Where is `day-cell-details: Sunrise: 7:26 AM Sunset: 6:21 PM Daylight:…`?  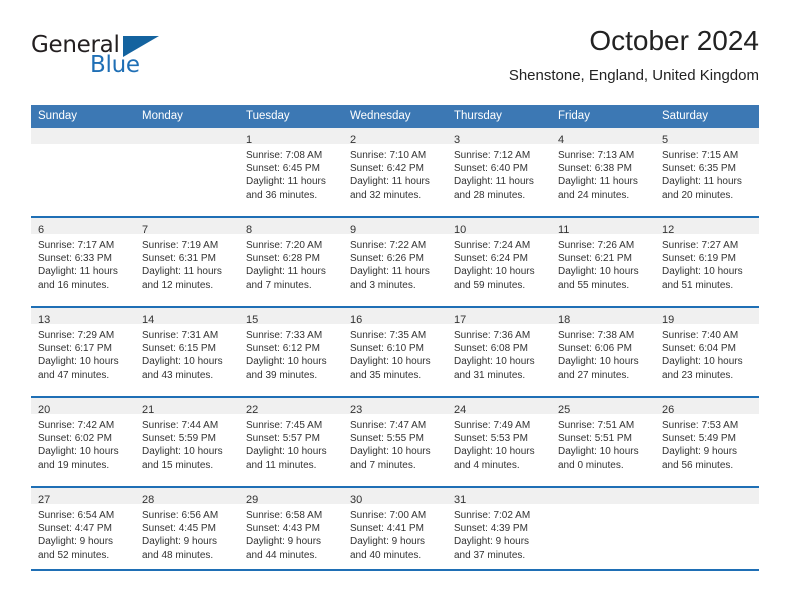
day-cell-details: Sunrise: 7:26 AM Sunset: 6:21 PM Daylight:… is located at coordinates (603, 263).